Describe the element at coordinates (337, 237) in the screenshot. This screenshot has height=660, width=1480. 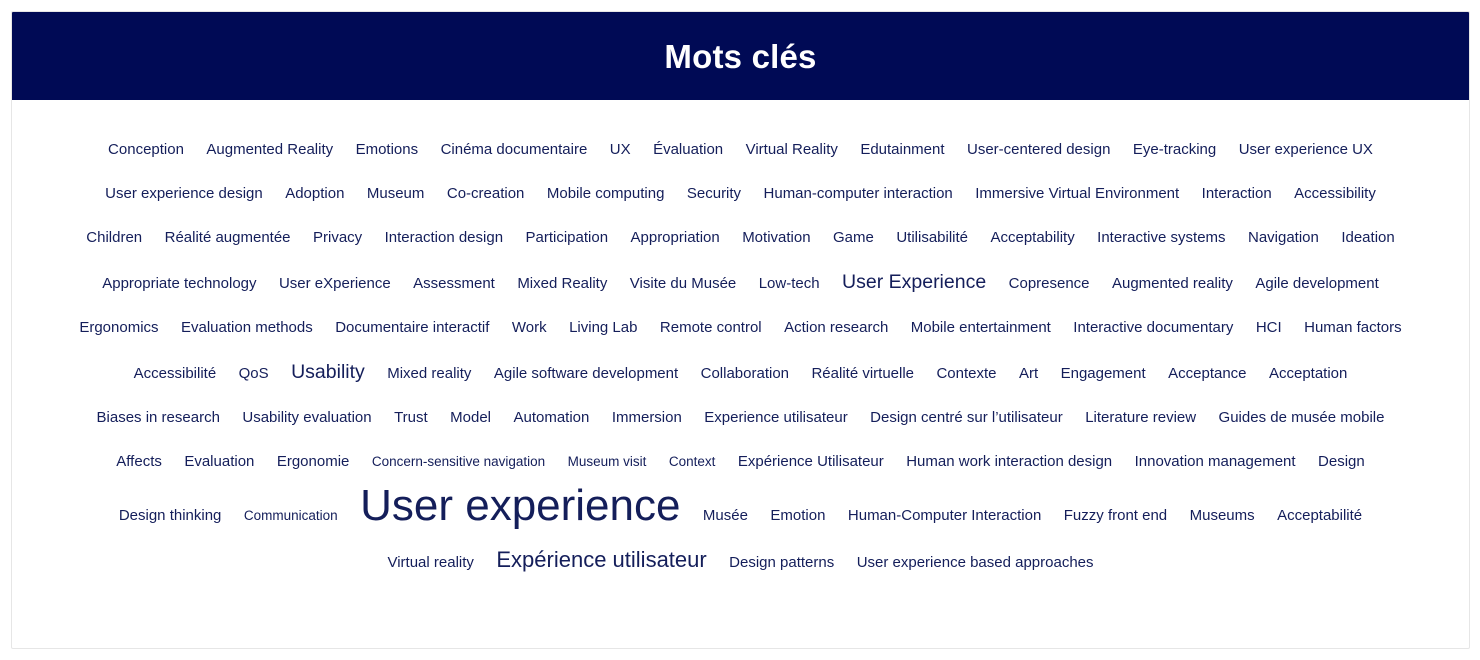
I see `keyword-tag: Privacy` at that location.